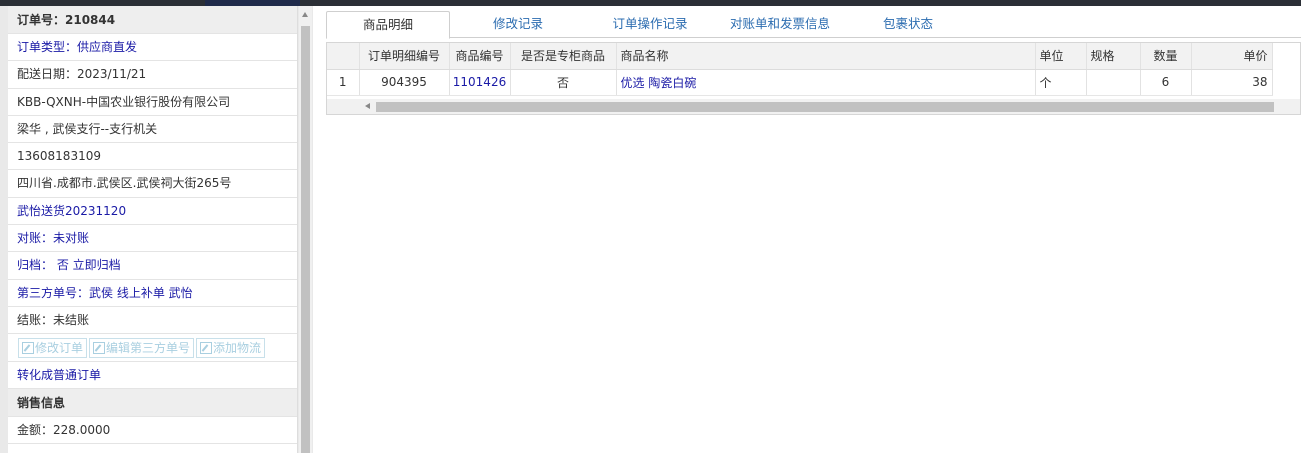  What do you see at coordinates (237, 347) in the screenshot?
I see `add-logistics-label: 添加物流` at bounding box center [237, 347].